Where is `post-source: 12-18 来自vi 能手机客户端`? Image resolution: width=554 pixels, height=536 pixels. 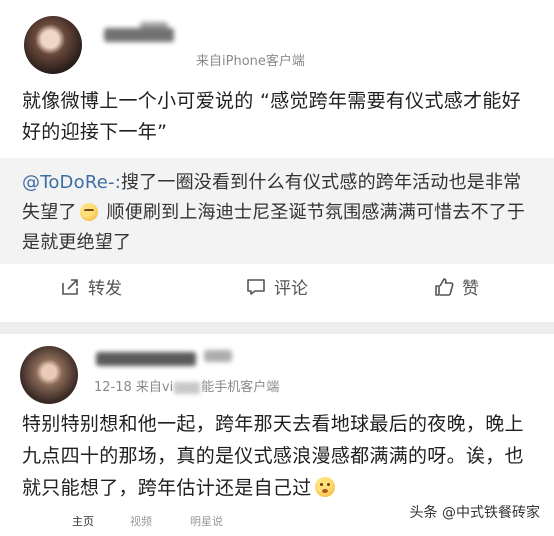
post-source: 12-18 来自vi 能手机客户端 is located at coordinates (186, 385).